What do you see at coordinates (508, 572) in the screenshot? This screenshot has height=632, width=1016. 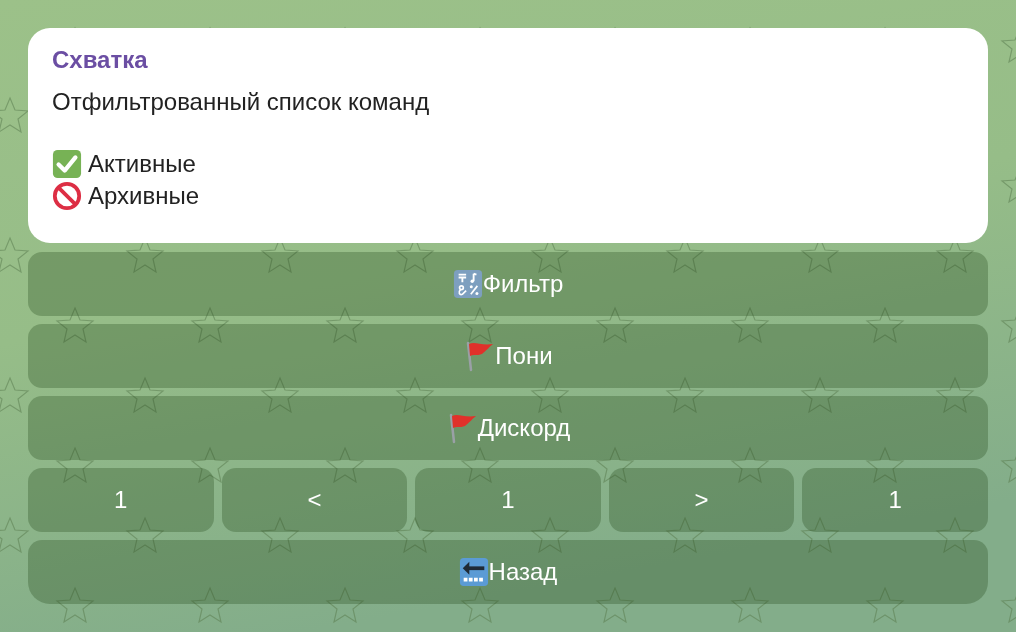 I see `keyboard-button: Назад` at bounding box center [508, 572].